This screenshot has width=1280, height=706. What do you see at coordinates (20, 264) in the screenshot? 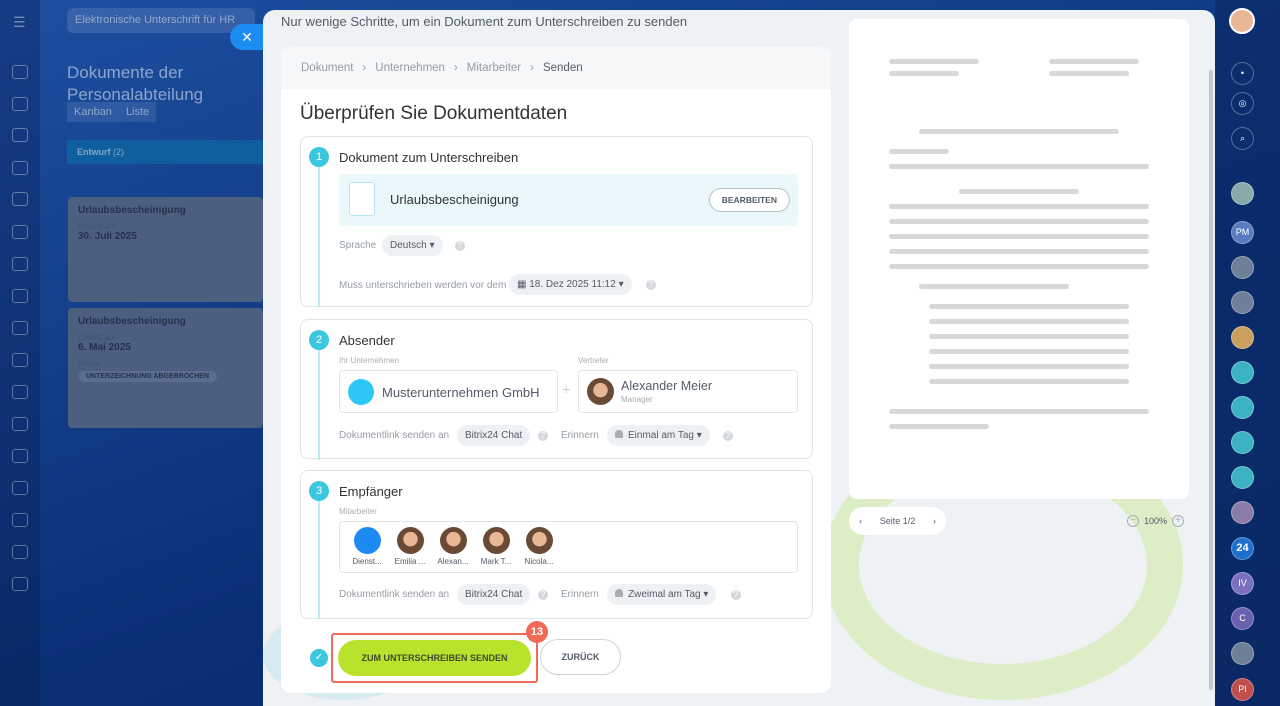
I see `checklist-icon` at bounding box center [20, 264].